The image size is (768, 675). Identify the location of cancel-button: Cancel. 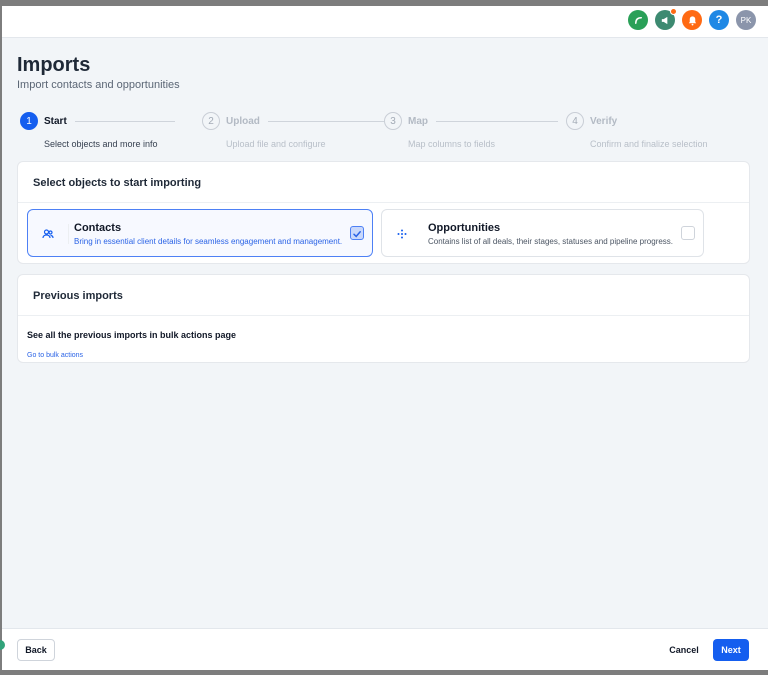
(684, 650).